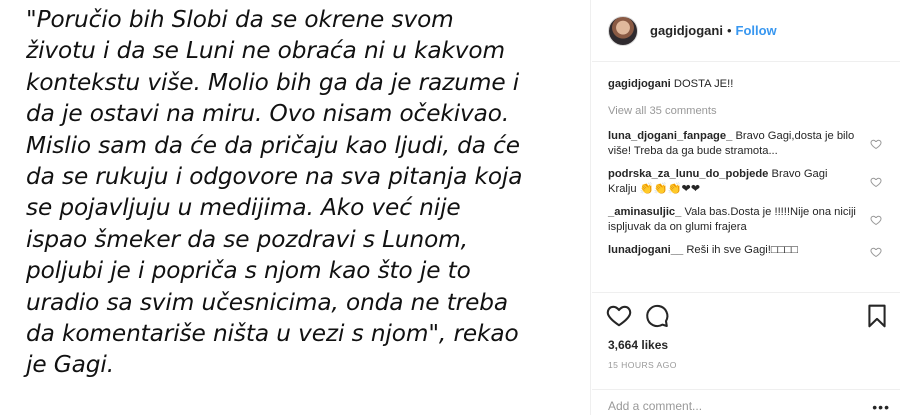  I want to click on post-caption: gagidjogani DOSTA JE!!, so click(747, 84).